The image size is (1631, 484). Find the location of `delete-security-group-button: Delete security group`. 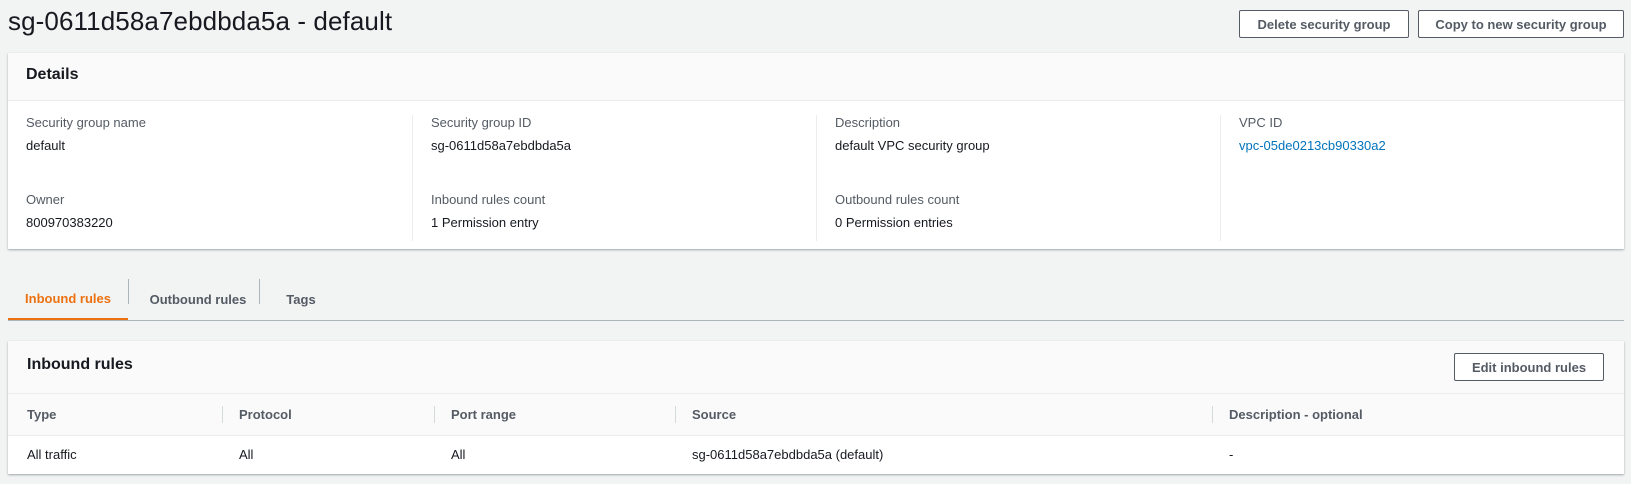

delete-security-group-button: Delete security group is located at coordinates (1324, 24).